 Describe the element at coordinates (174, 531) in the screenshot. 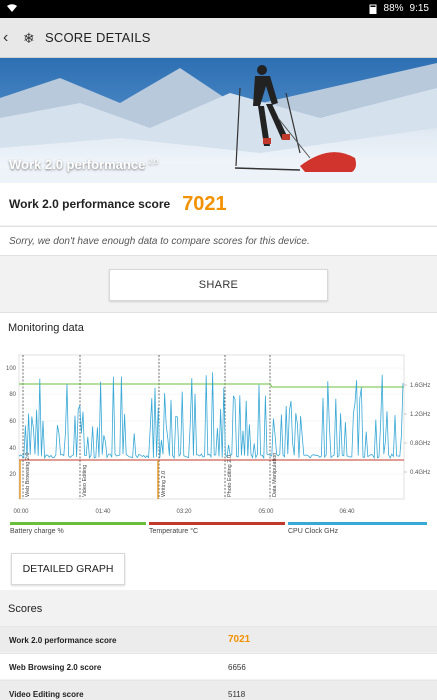

I see `legend-temperature-label: Temperature °C` at that location.